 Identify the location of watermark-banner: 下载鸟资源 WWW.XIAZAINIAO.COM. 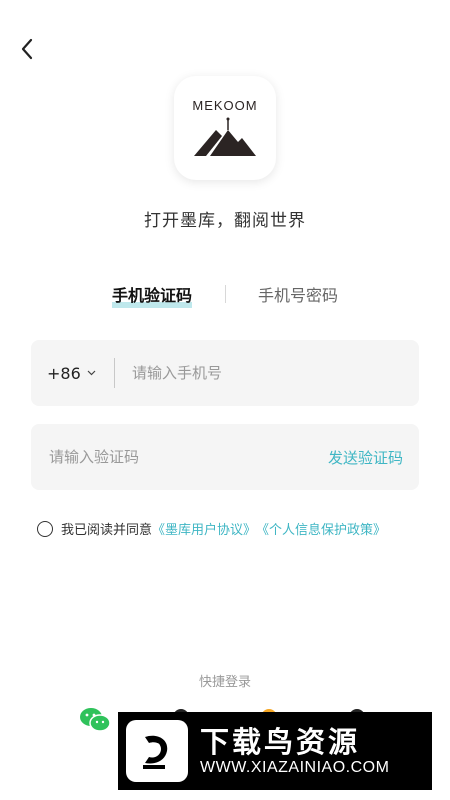
(275, 751).